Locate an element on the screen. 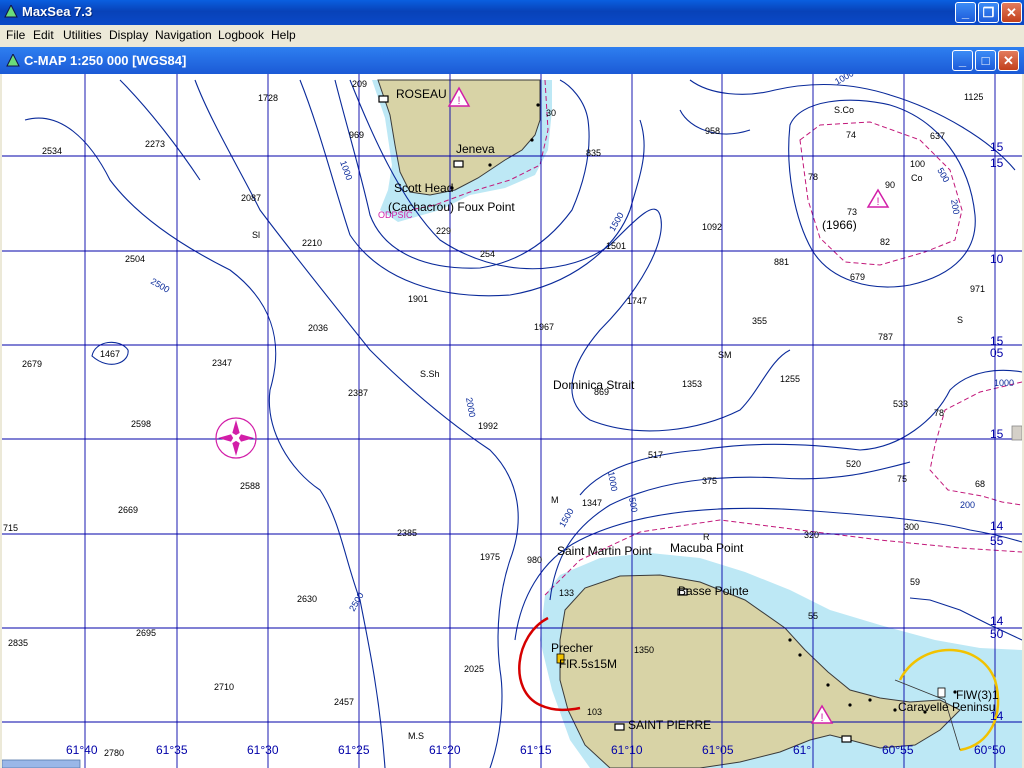  menu-logbook: Logbook is located at coordinates (241, 35).